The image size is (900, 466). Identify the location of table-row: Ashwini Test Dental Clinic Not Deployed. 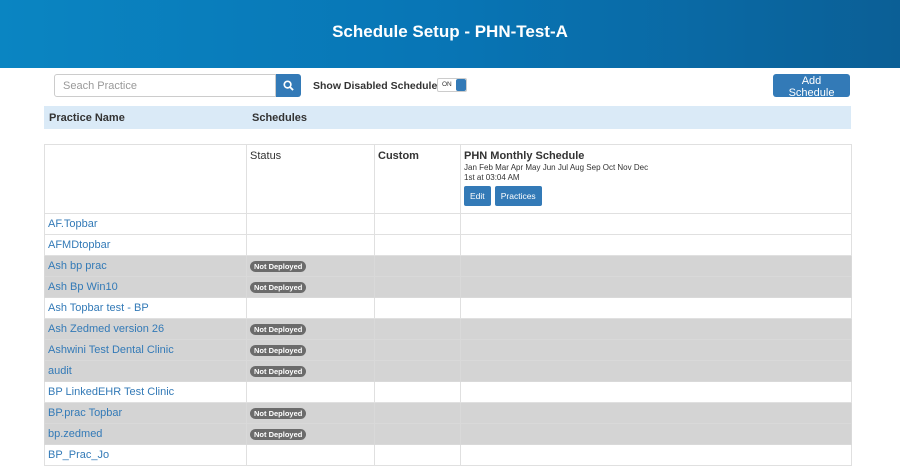
(448, 350).